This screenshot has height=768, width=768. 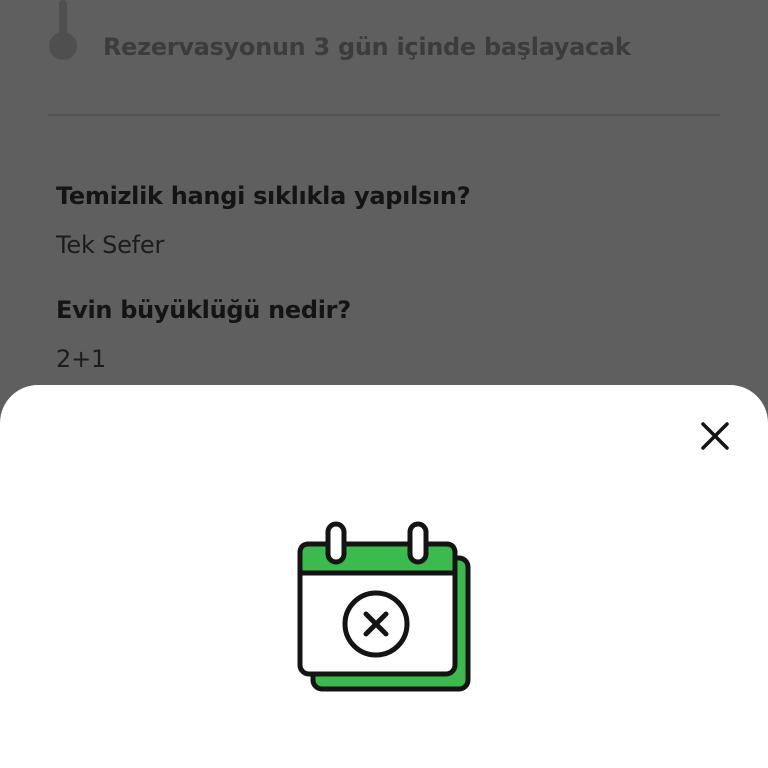 I want to click on timeline-dot, so click(x=63, y=46).